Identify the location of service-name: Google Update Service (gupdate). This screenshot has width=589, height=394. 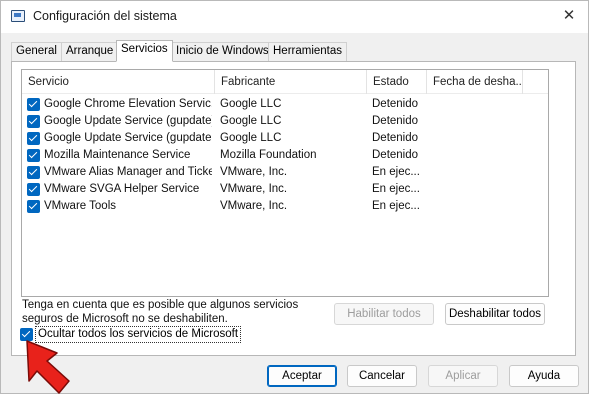
(128, 121).